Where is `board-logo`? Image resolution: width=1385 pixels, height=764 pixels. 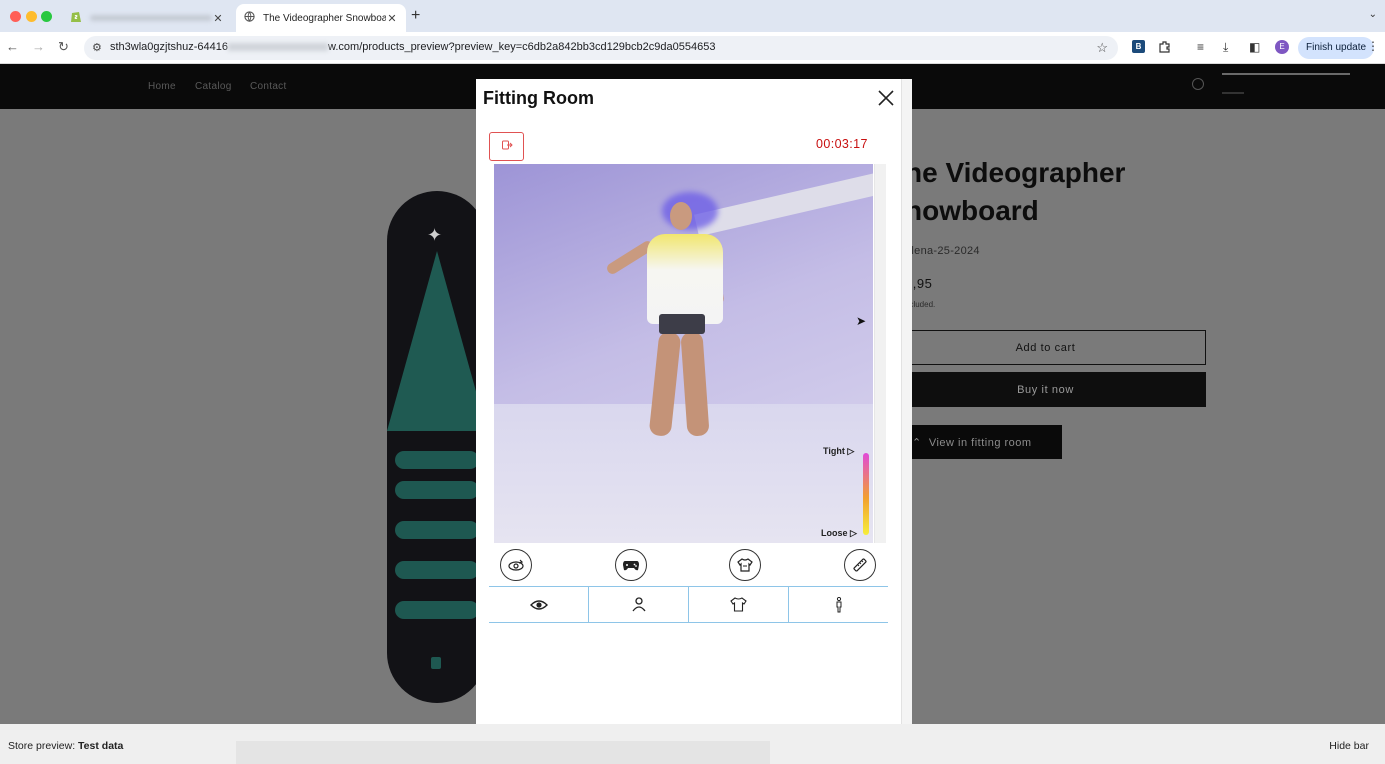
board-logo is located at coordinates (436, 663).